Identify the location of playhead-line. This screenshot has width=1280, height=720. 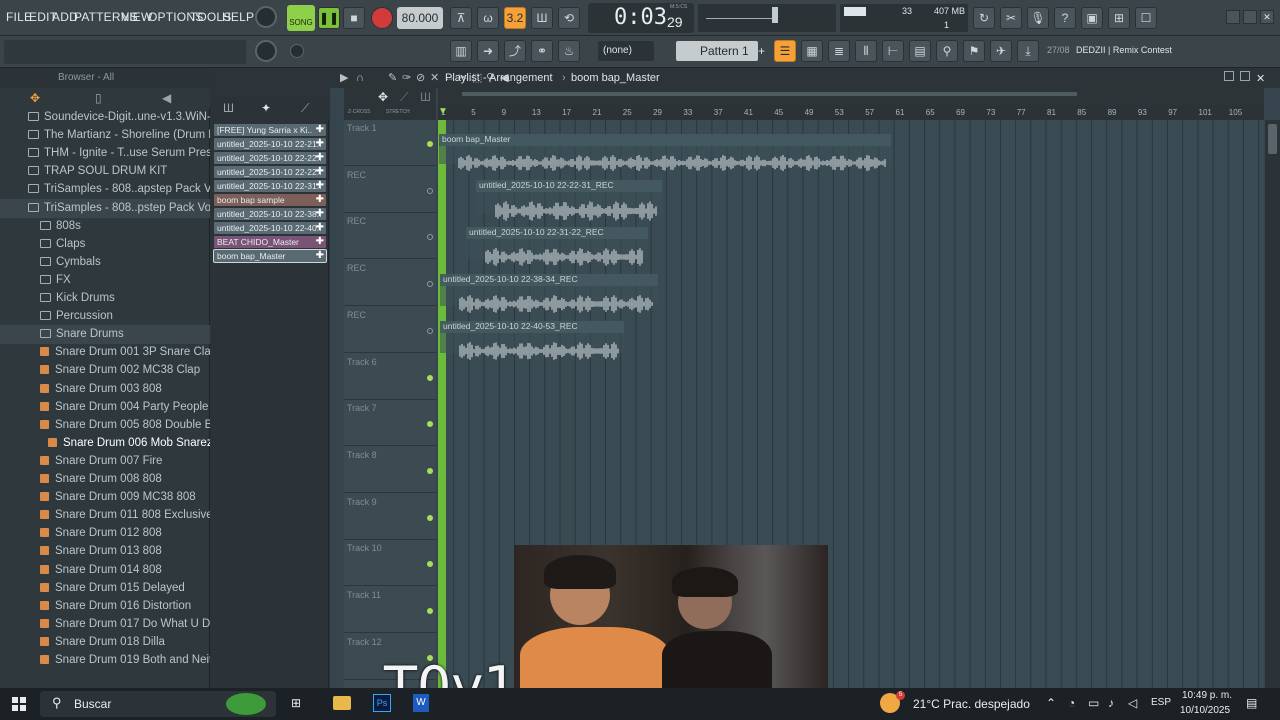
(442, 404).